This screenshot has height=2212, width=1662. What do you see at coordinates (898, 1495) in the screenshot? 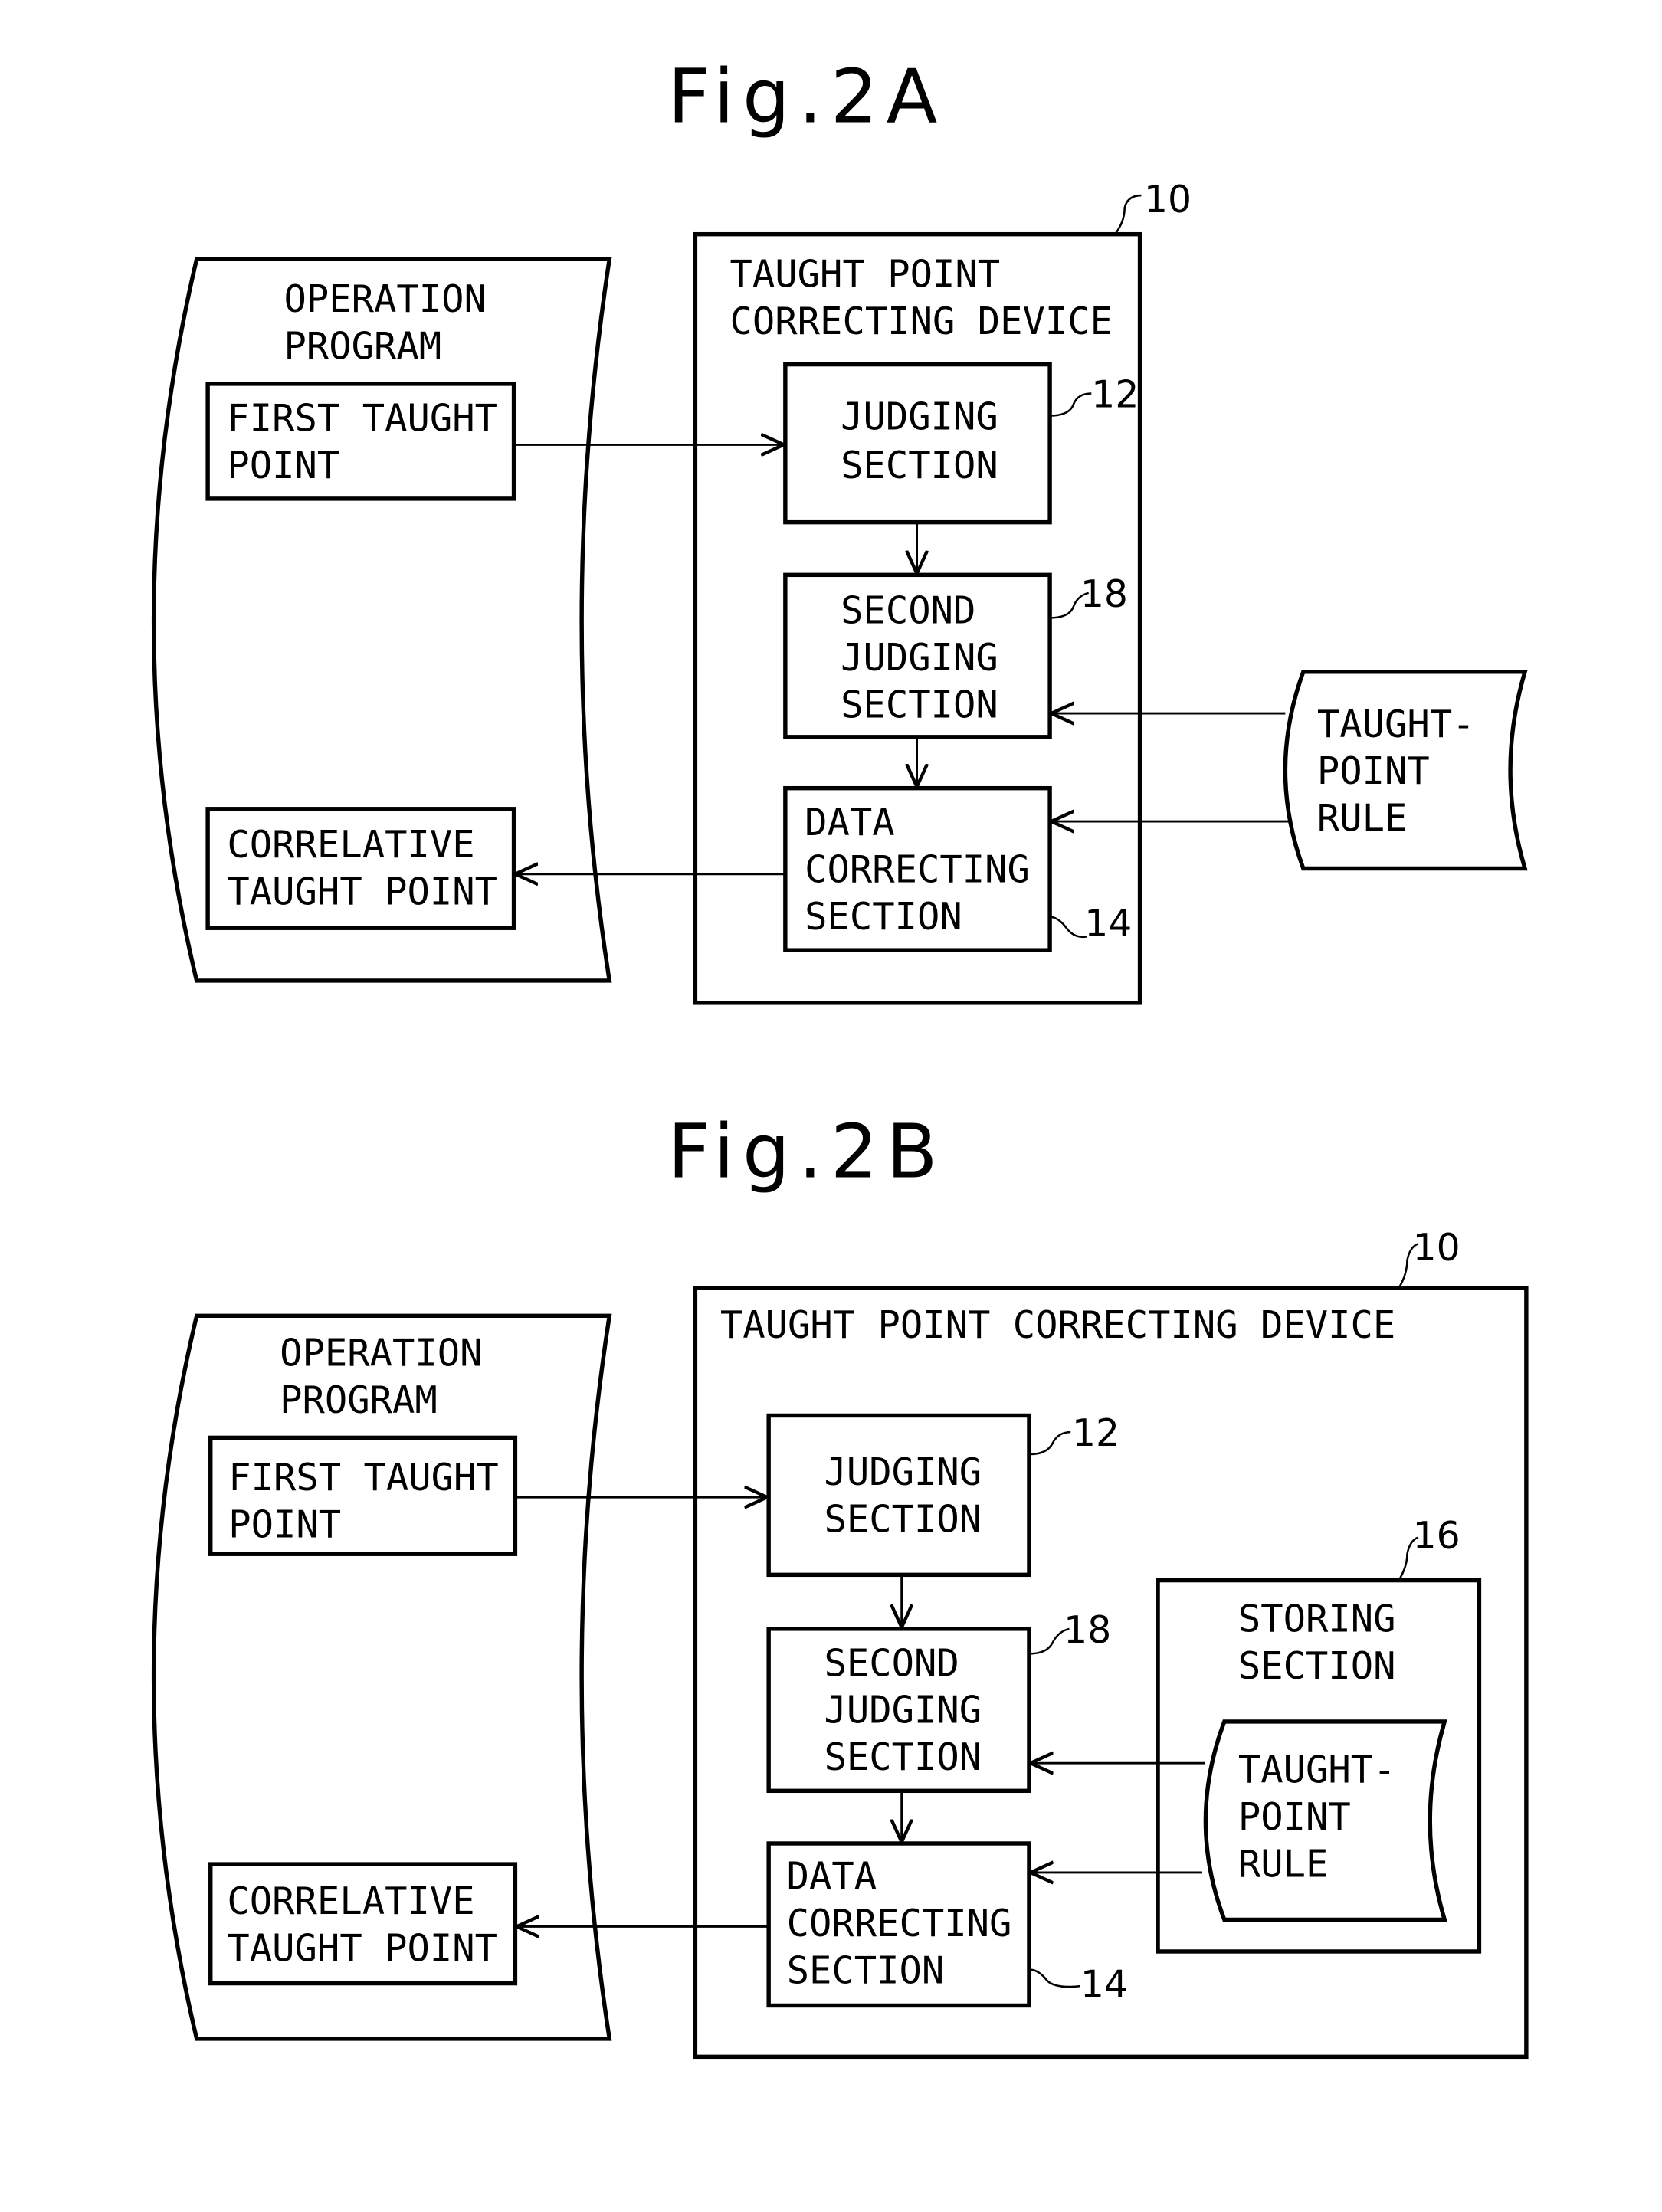
I see `block-outline` at bounding box center [898, 1495].